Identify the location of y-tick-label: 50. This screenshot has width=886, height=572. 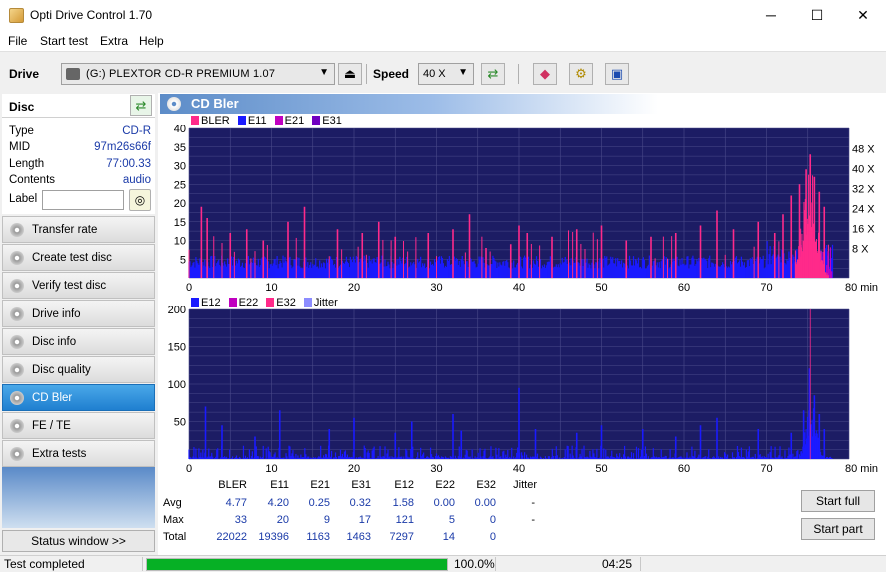
(180, 423).